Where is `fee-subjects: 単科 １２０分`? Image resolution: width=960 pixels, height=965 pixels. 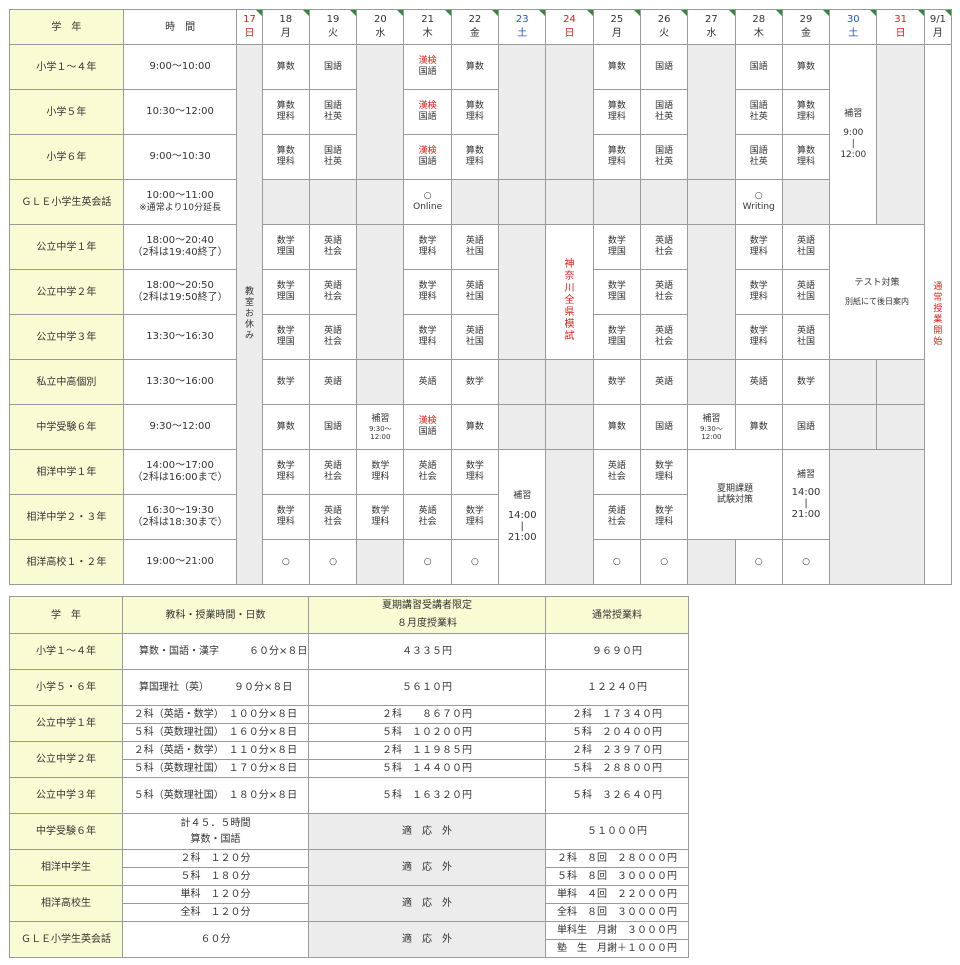
fee-subjects: 単科 １２０分 is located at coordinates (215, 894).